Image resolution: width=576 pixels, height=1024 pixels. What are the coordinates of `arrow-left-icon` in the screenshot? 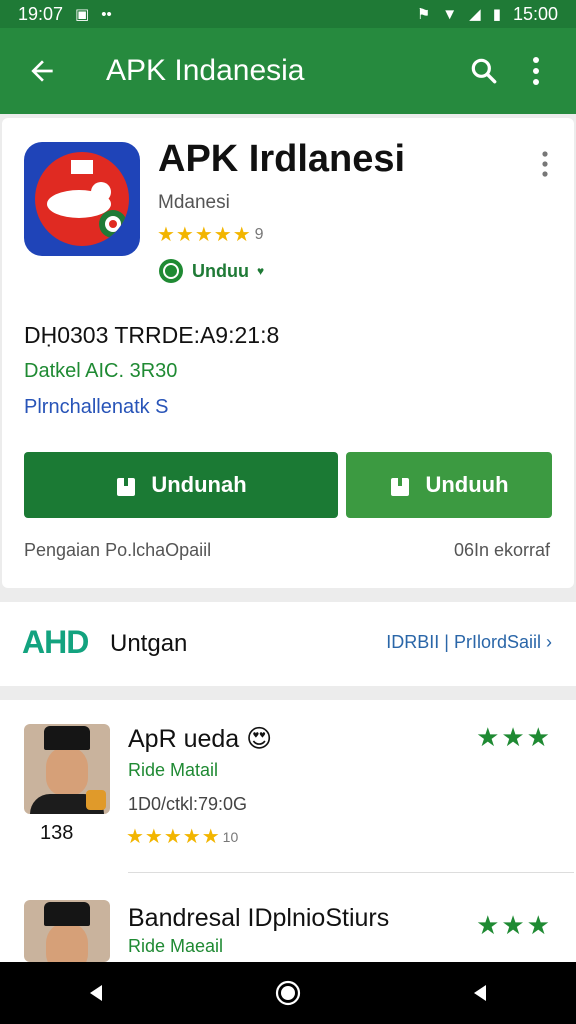 It's located at (42, 71).